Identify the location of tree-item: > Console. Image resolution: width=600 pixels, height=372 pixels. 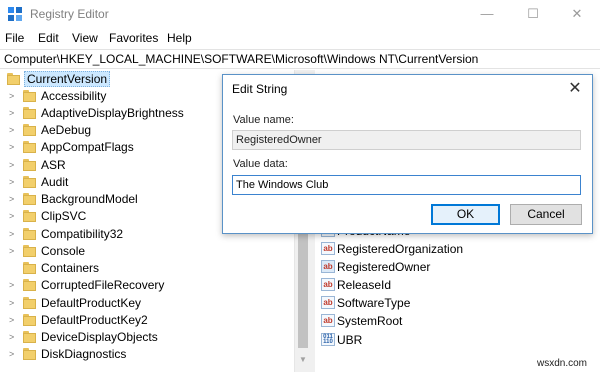
(150, 251).